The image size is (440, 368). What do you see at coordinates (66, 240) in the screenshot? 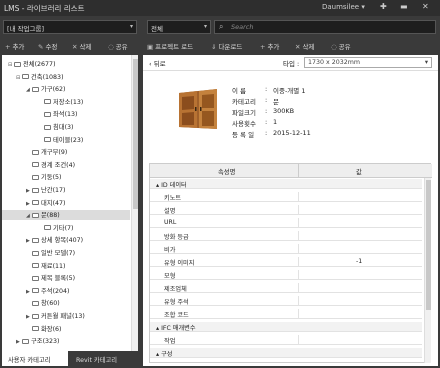
I see `tree-item: ▶ 상세 항목(407)` at bounding box center [66, 240].